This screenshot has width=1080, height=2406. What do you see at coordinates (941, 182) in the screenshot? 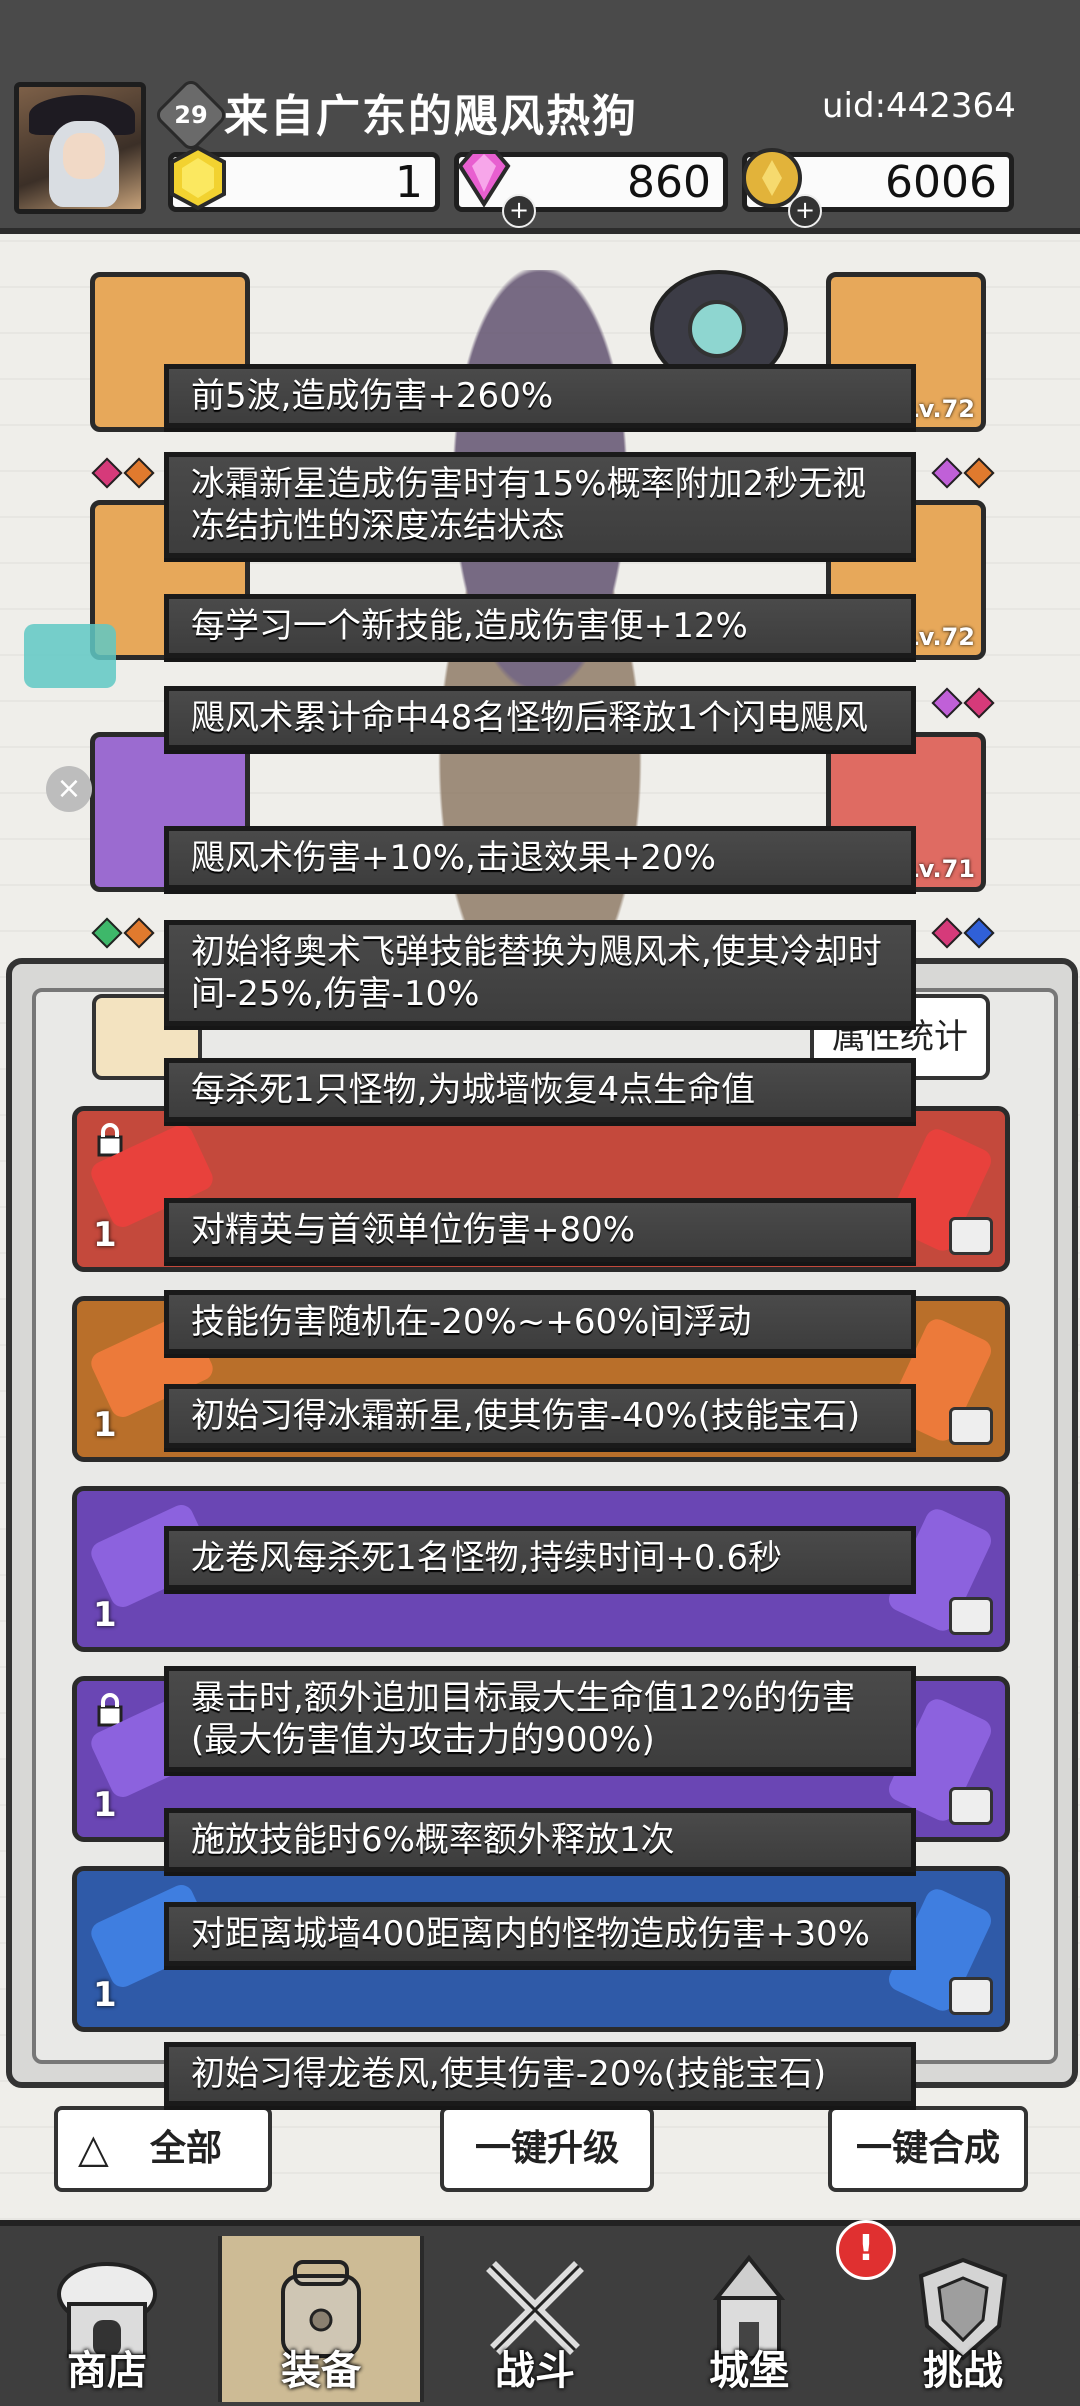
I see `coin-value: 6006` at bounding box center [941, 182].